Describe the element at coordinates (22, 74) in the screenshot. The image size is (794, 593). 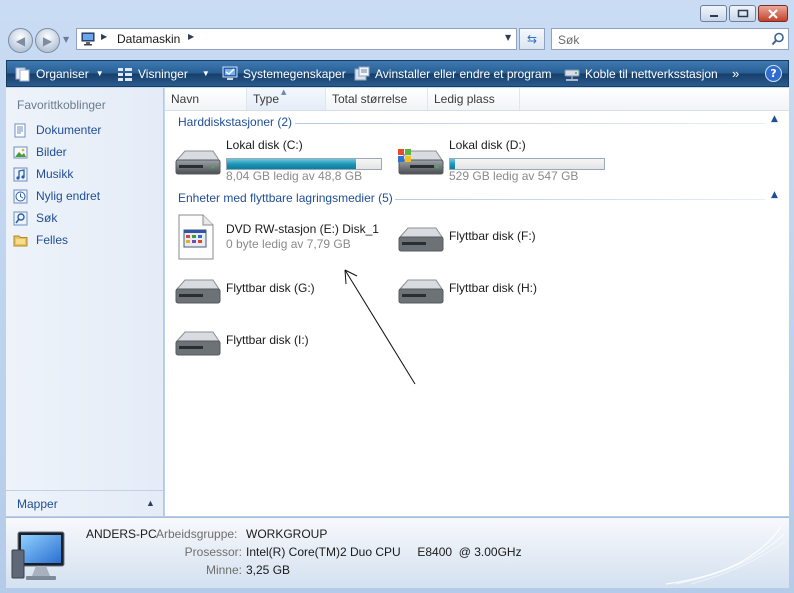
I see `organize-icon` at that location.